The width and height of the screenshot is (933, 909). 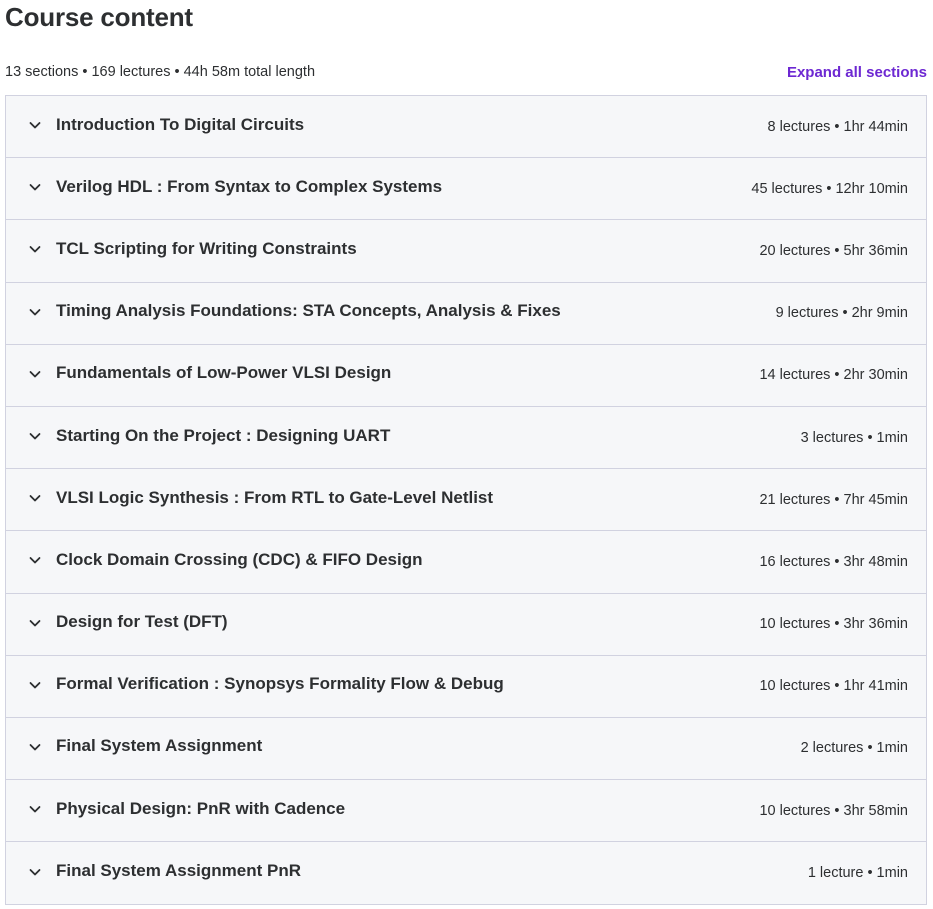 I want to click on page-title: Course content, so click(x=99, y=17).